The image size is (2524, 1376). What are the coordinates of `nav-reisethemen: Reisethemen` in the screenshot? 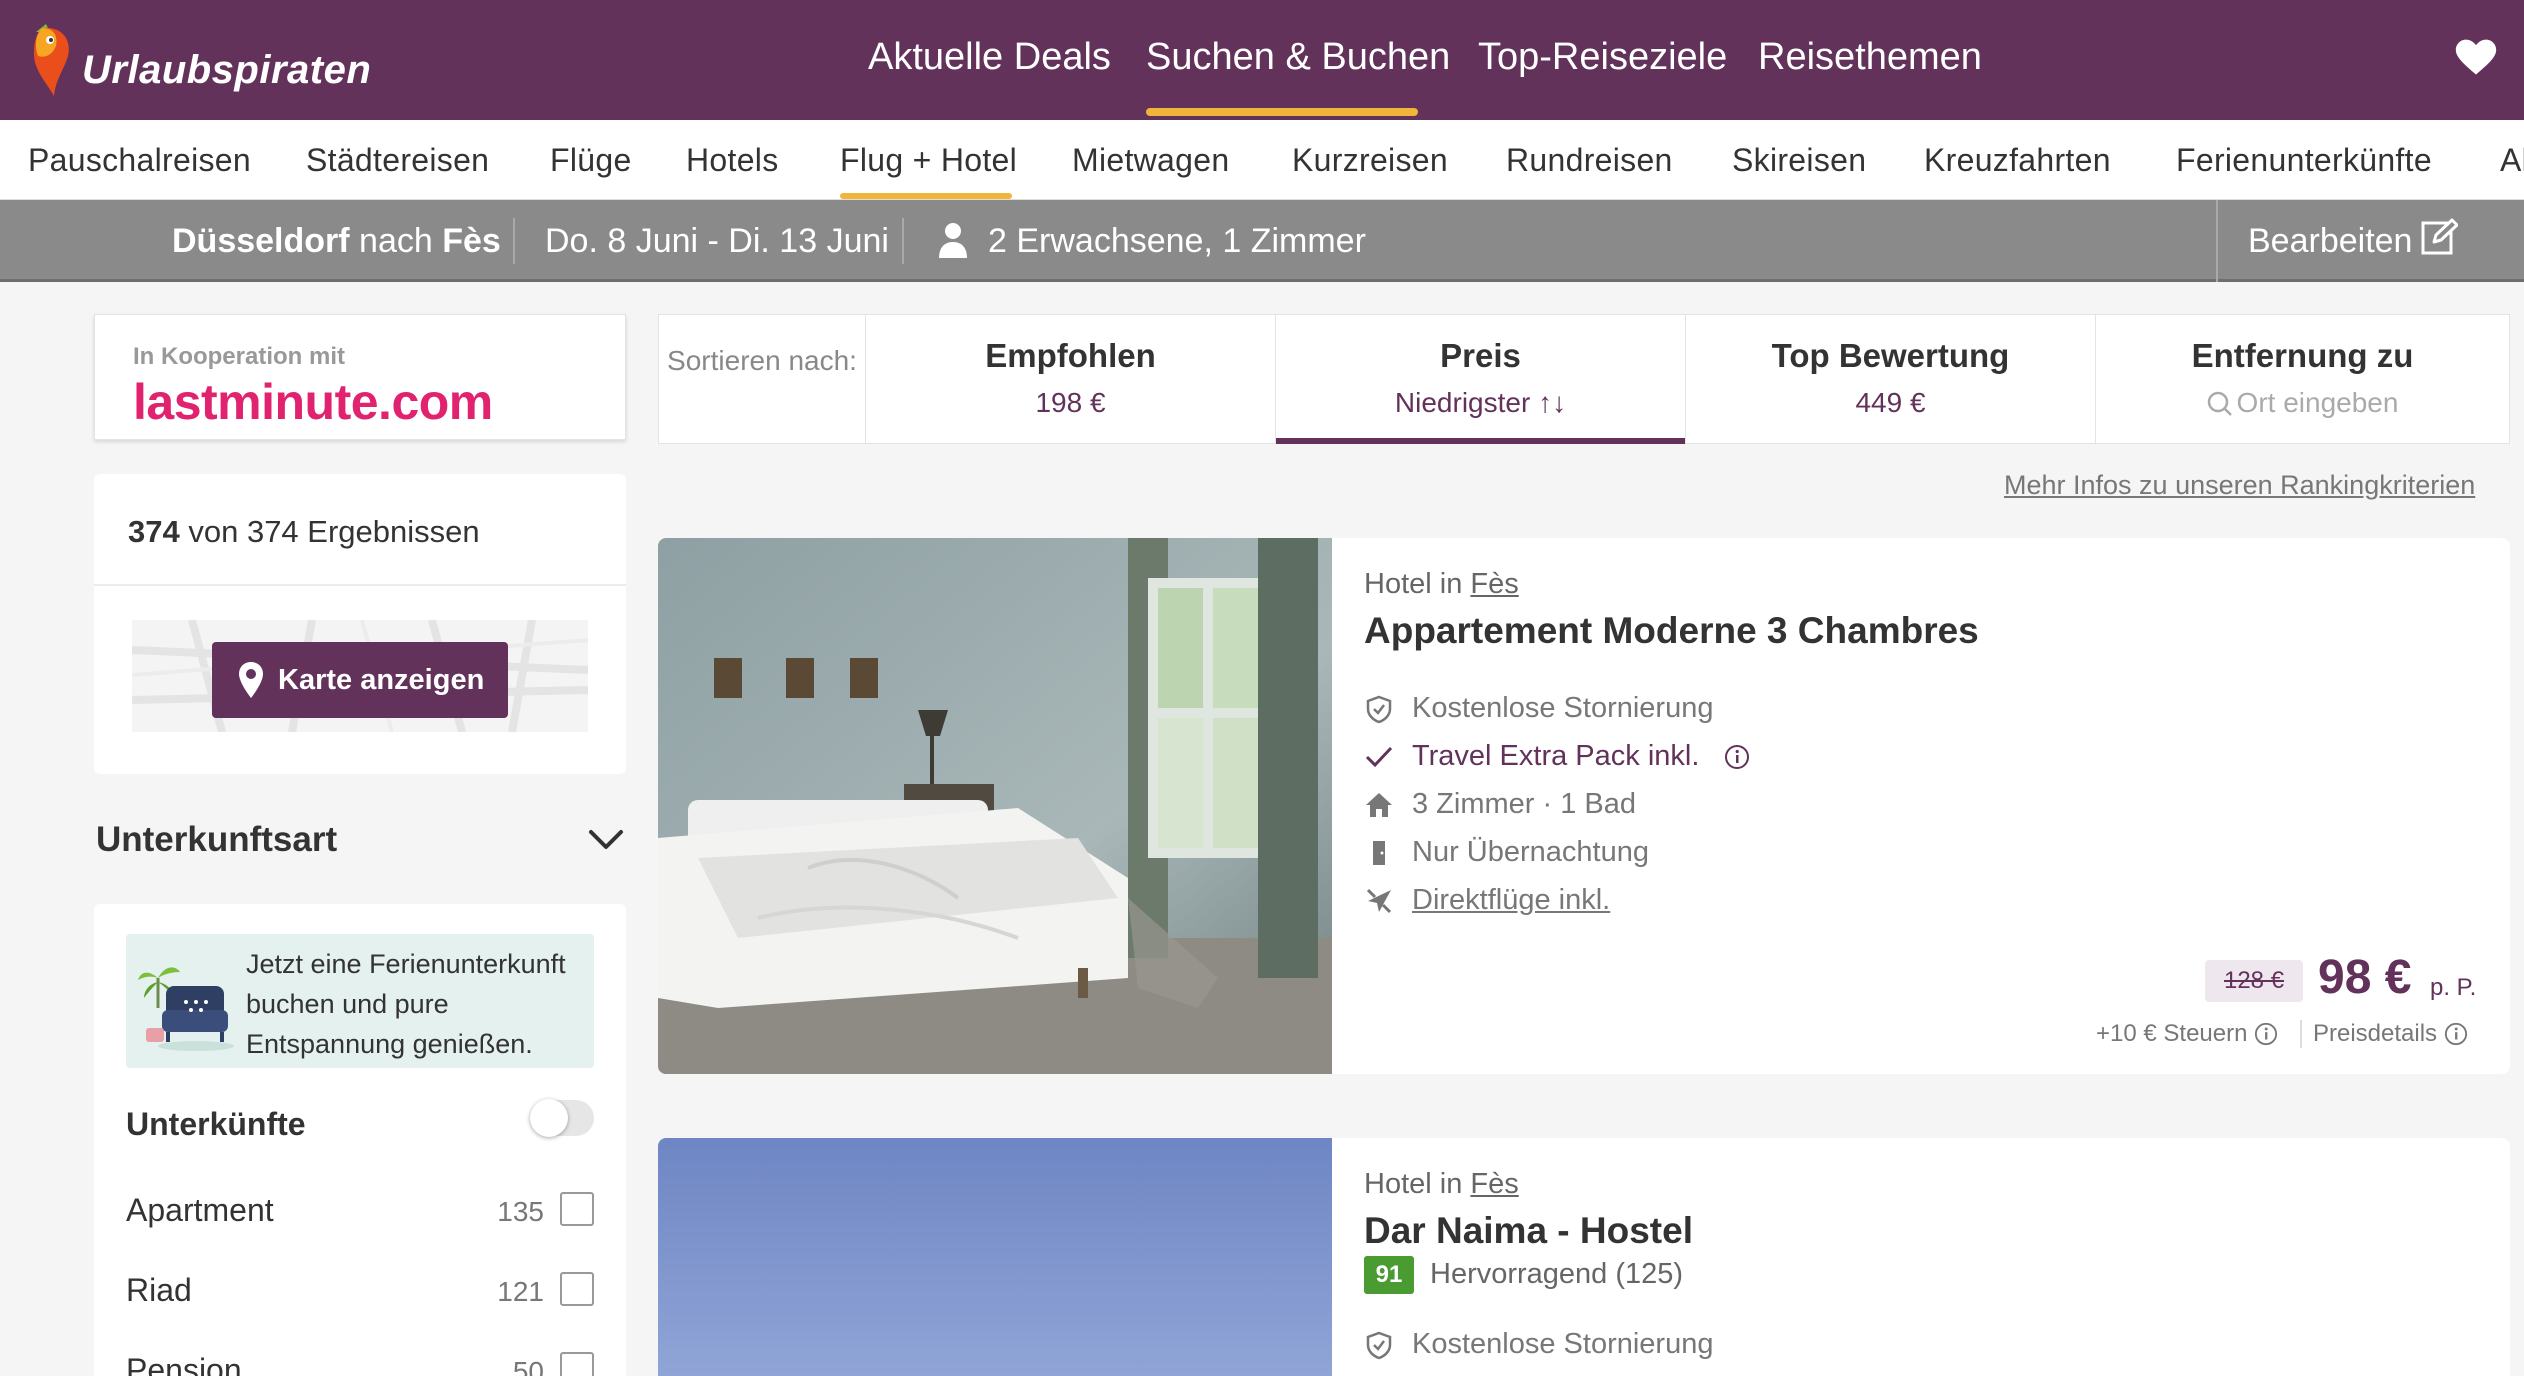 It's located at (1870, 57).